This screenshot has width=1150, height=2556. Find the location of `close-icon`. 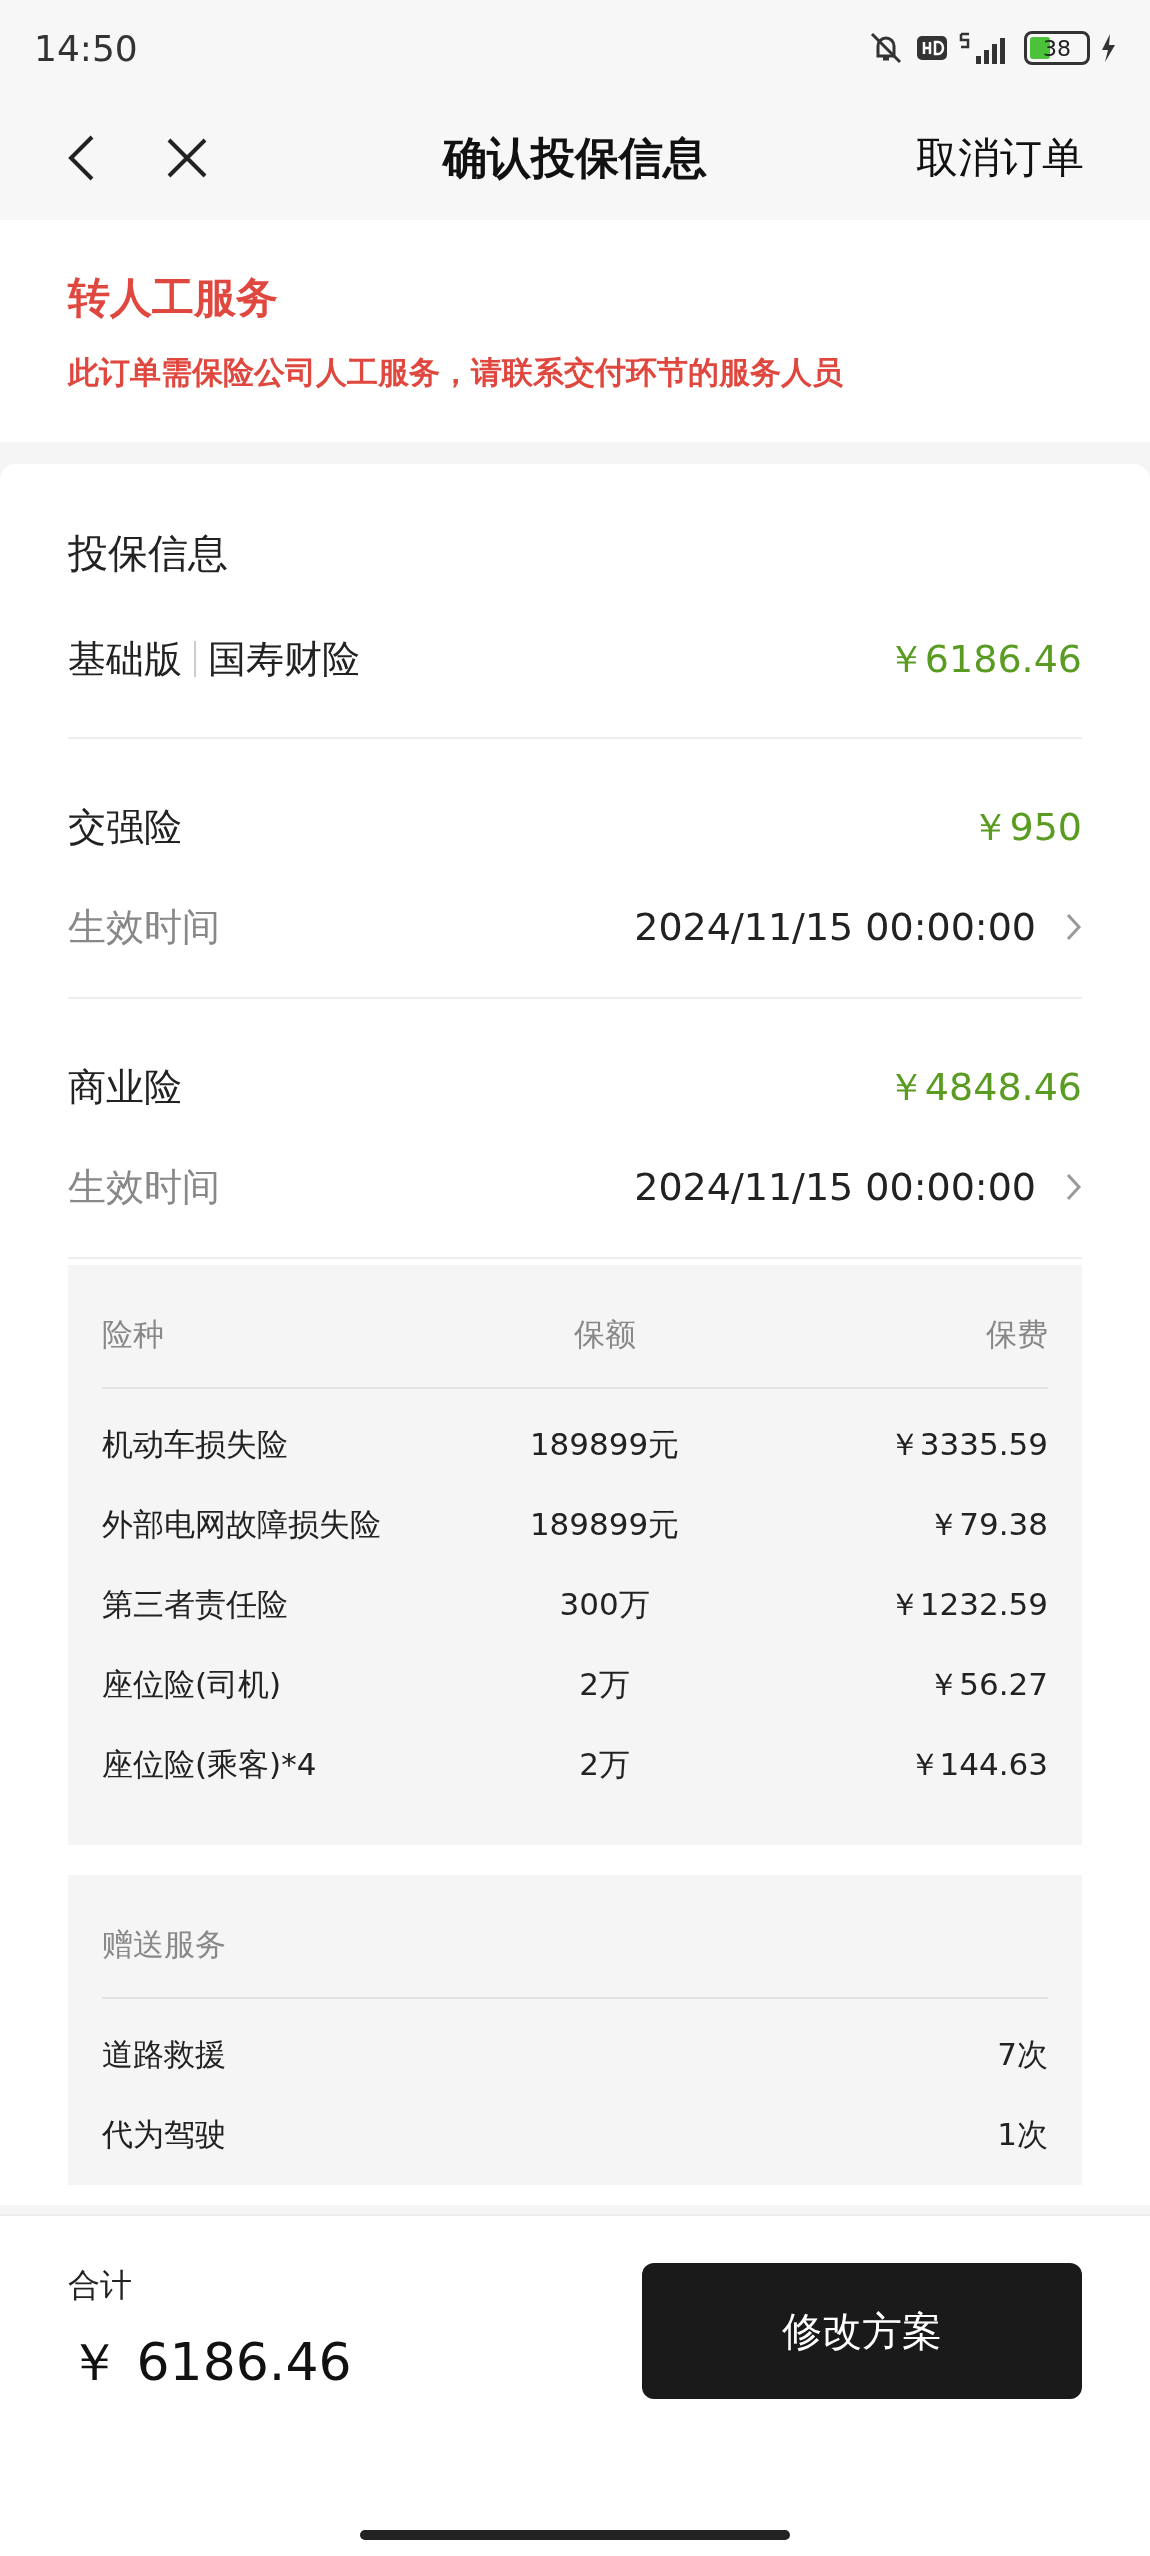

close-icon is located at coordinates (187, 158).